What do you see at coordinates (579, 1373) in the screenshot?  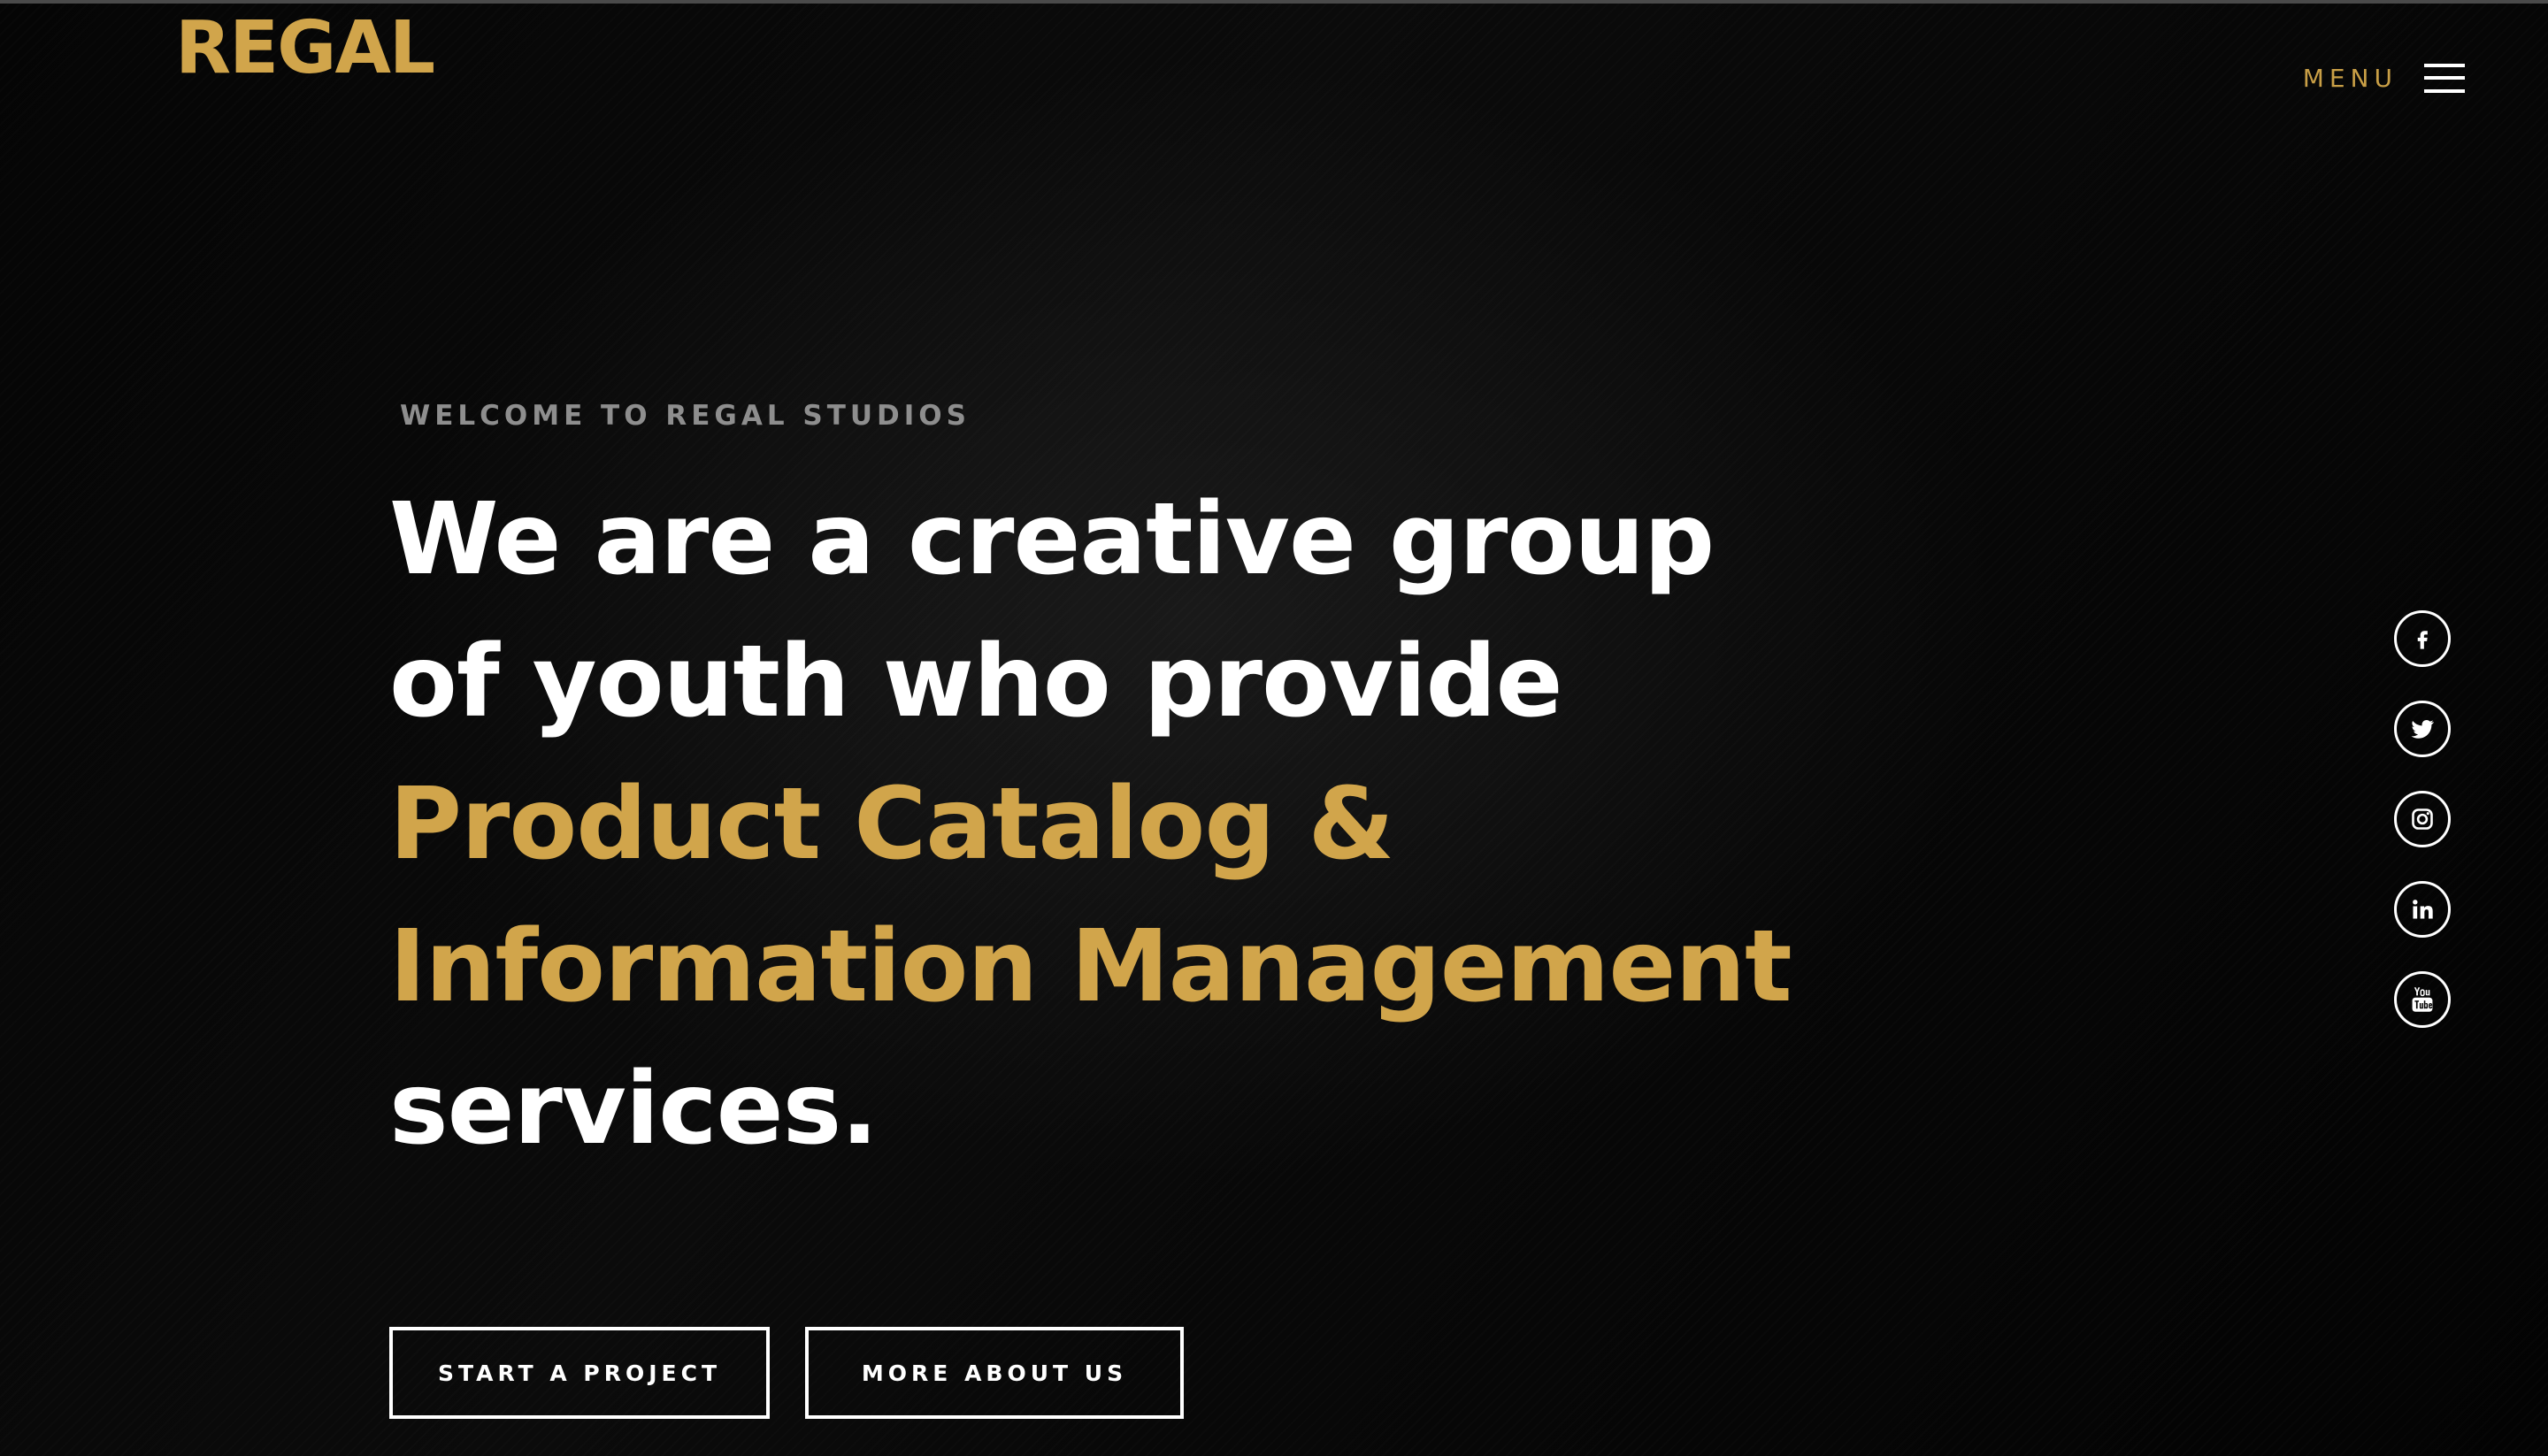 I see `start-project-button: START A PROJECT` at bounding box center [579, 1373].